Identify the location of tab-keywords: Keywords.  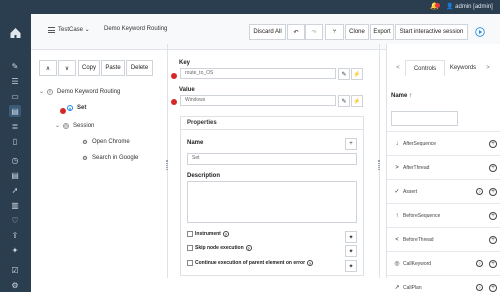
(463, 68).